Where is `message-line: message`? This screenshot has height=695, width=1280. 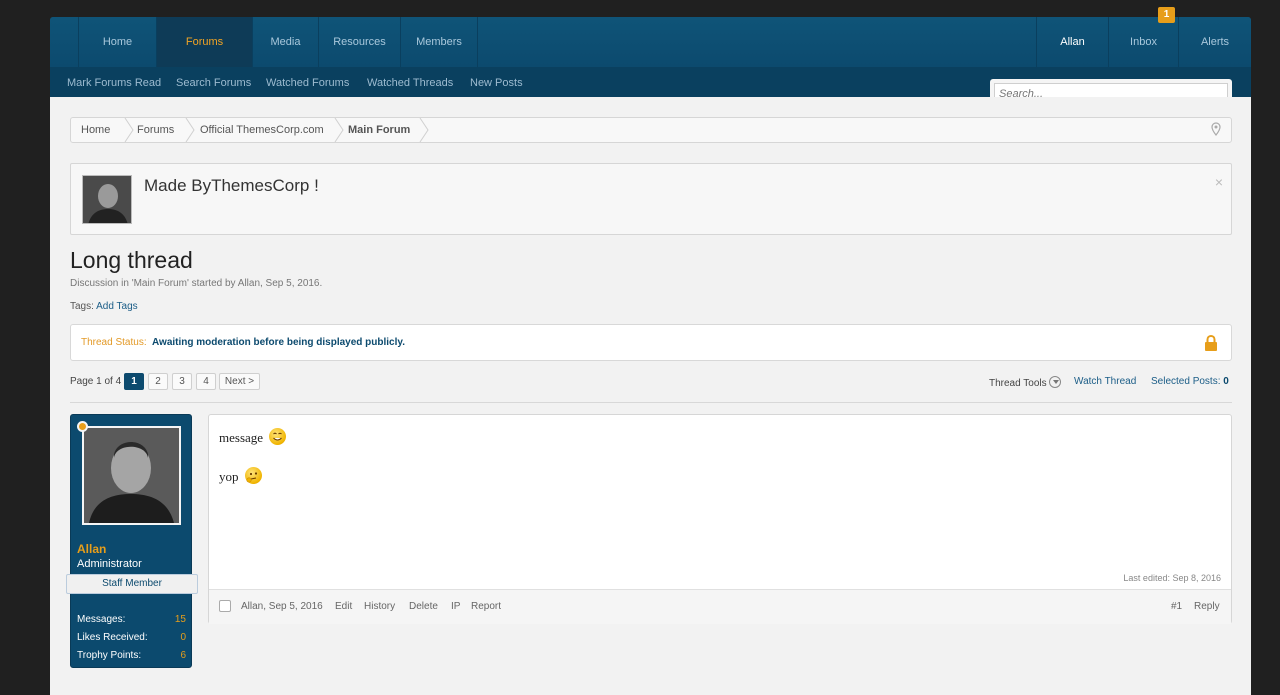 message-line: message is located at coordinates (253, 437).